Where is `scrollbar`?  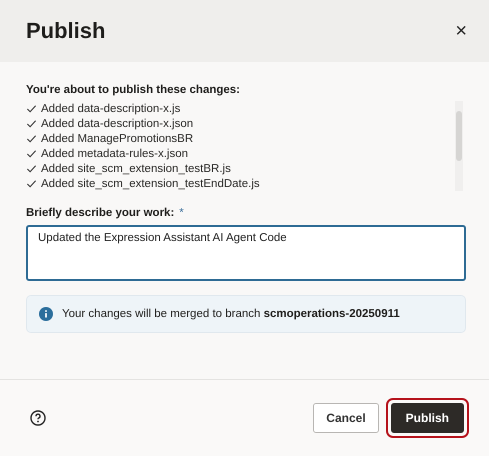 scrollbar is located at coordinates (459, 146).